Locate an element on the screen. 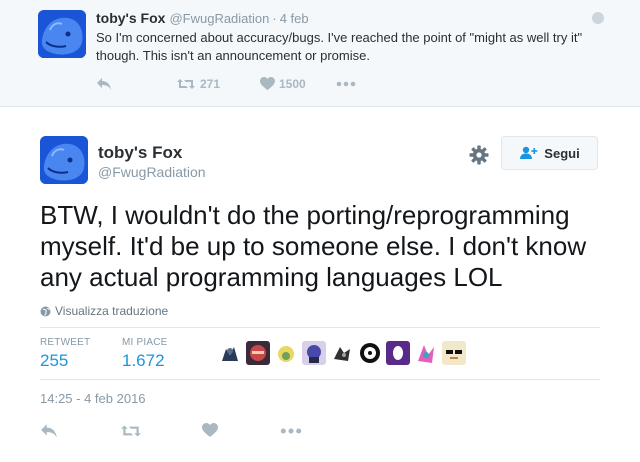  parent-expand-icon is located at coordinates (598, 18).